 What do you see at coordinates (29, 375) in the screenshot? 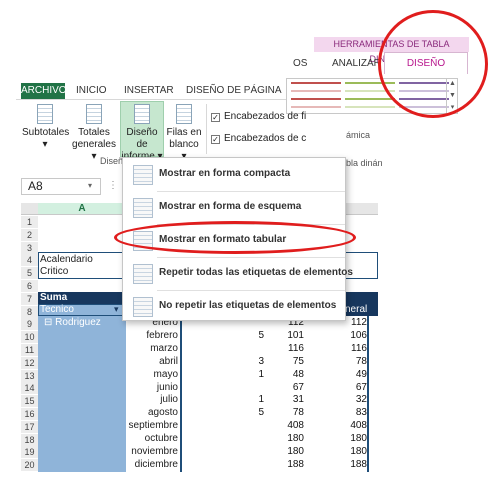
I see `row-number: 13` at bounding box center [29, 375].